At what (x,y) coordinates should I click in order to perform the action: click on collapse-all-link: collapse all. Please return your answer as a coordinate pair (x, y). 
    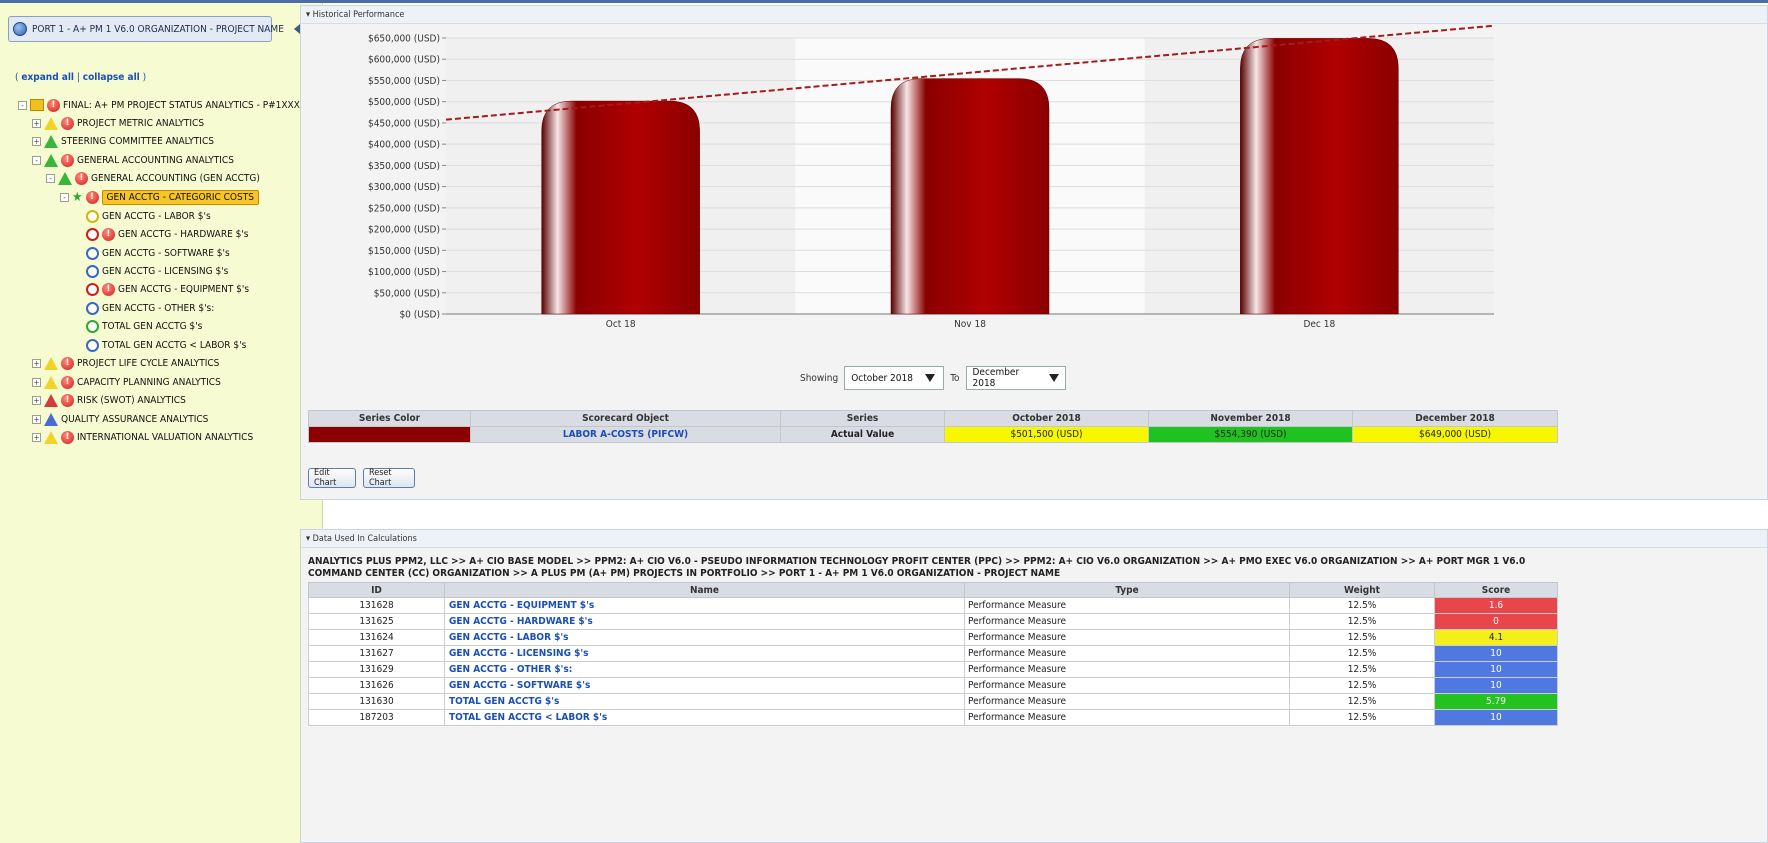
    Looking at the image, I should click on (111, 77).